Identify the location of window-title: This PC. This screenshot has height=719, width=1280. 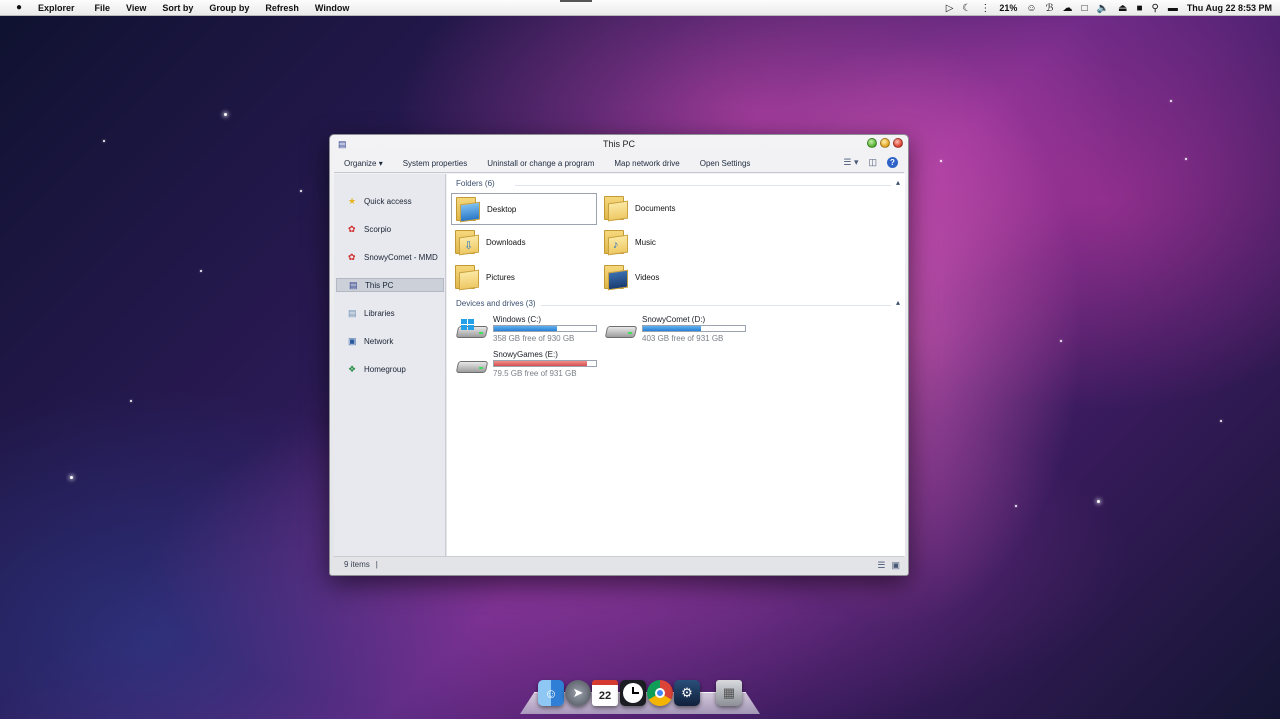
(618, 144).